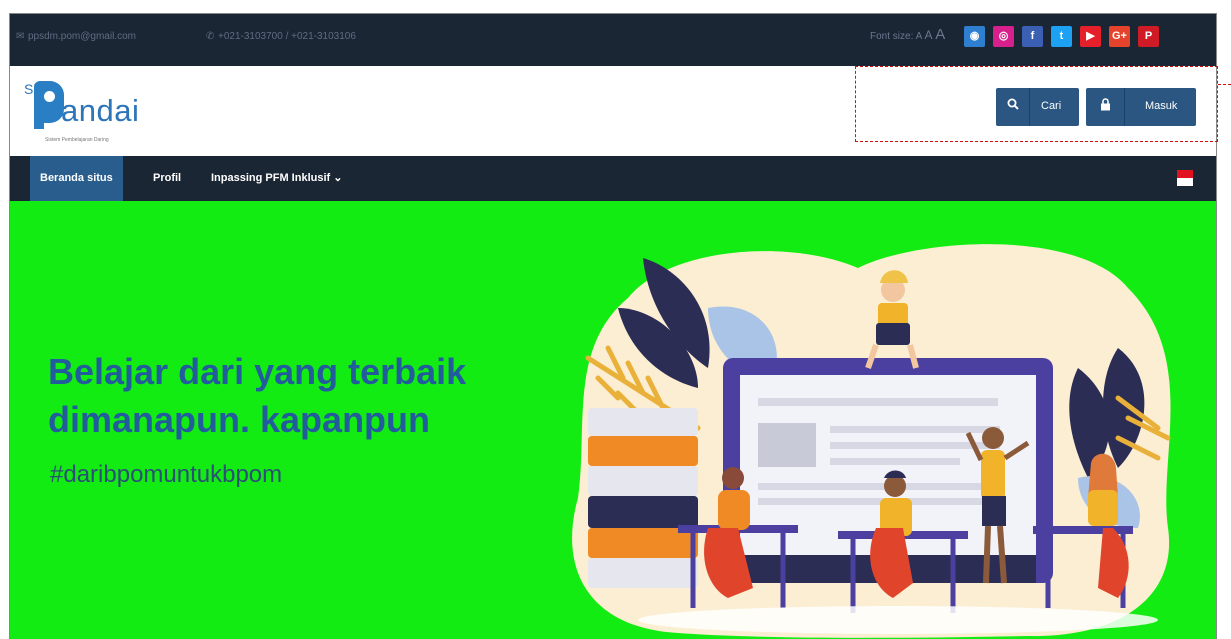  Describe the element at coordinates (166, 474) in the screenshot. I see `hero-hashtag: #daribpomuntukbpom` at that location.